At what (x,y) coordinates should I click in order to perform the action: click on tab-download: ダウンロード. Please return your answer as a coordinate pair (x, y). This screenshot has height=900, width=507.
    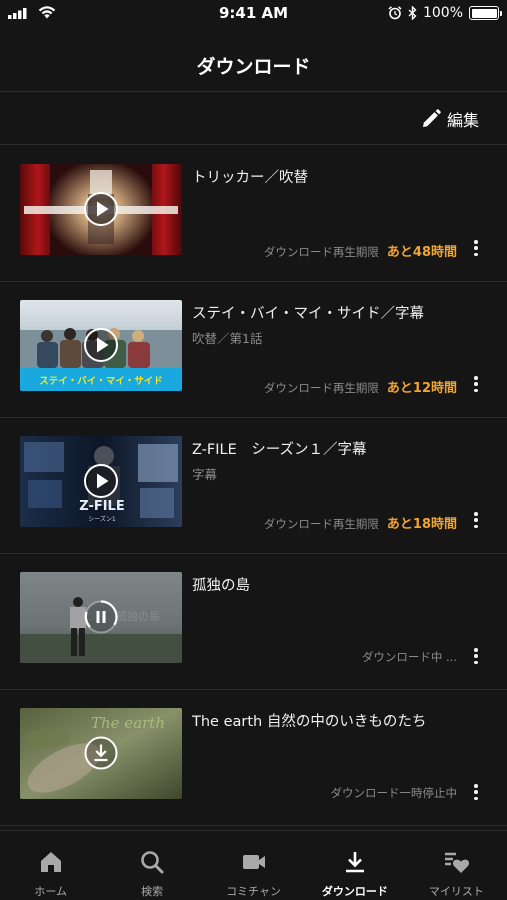
    Looking at the image, I should click on (354, 865).